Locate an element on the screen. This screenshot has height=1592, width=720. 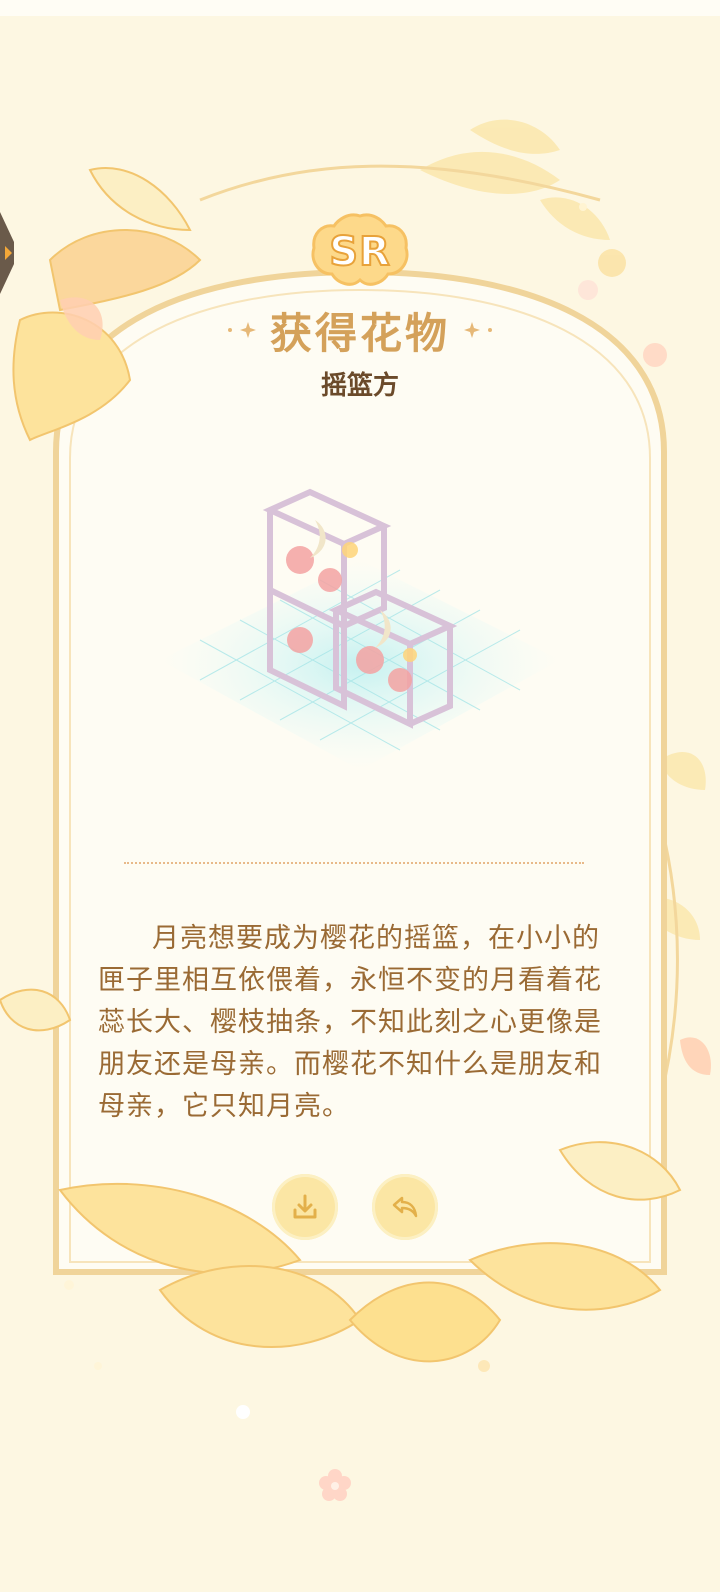
share-button is located at coordinates (405, 1207).